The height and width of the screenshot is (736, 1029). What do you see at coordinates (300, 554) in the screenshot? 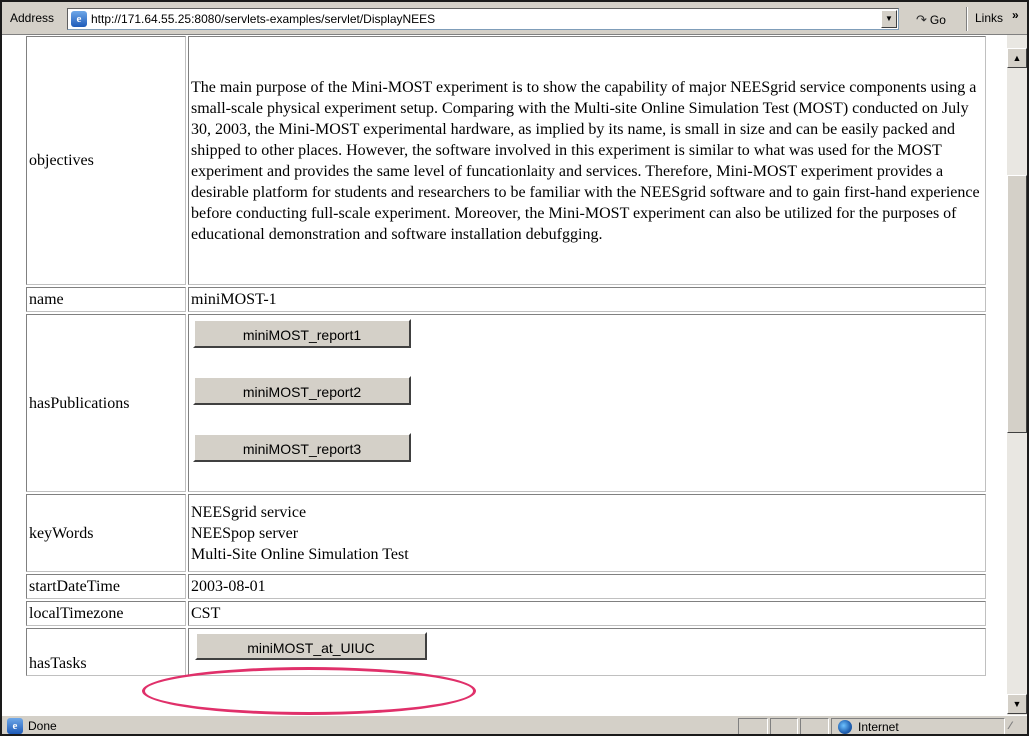
I see `keyword-item: Multi-Site Online Simulation Test` at bounding box center [300, 554].